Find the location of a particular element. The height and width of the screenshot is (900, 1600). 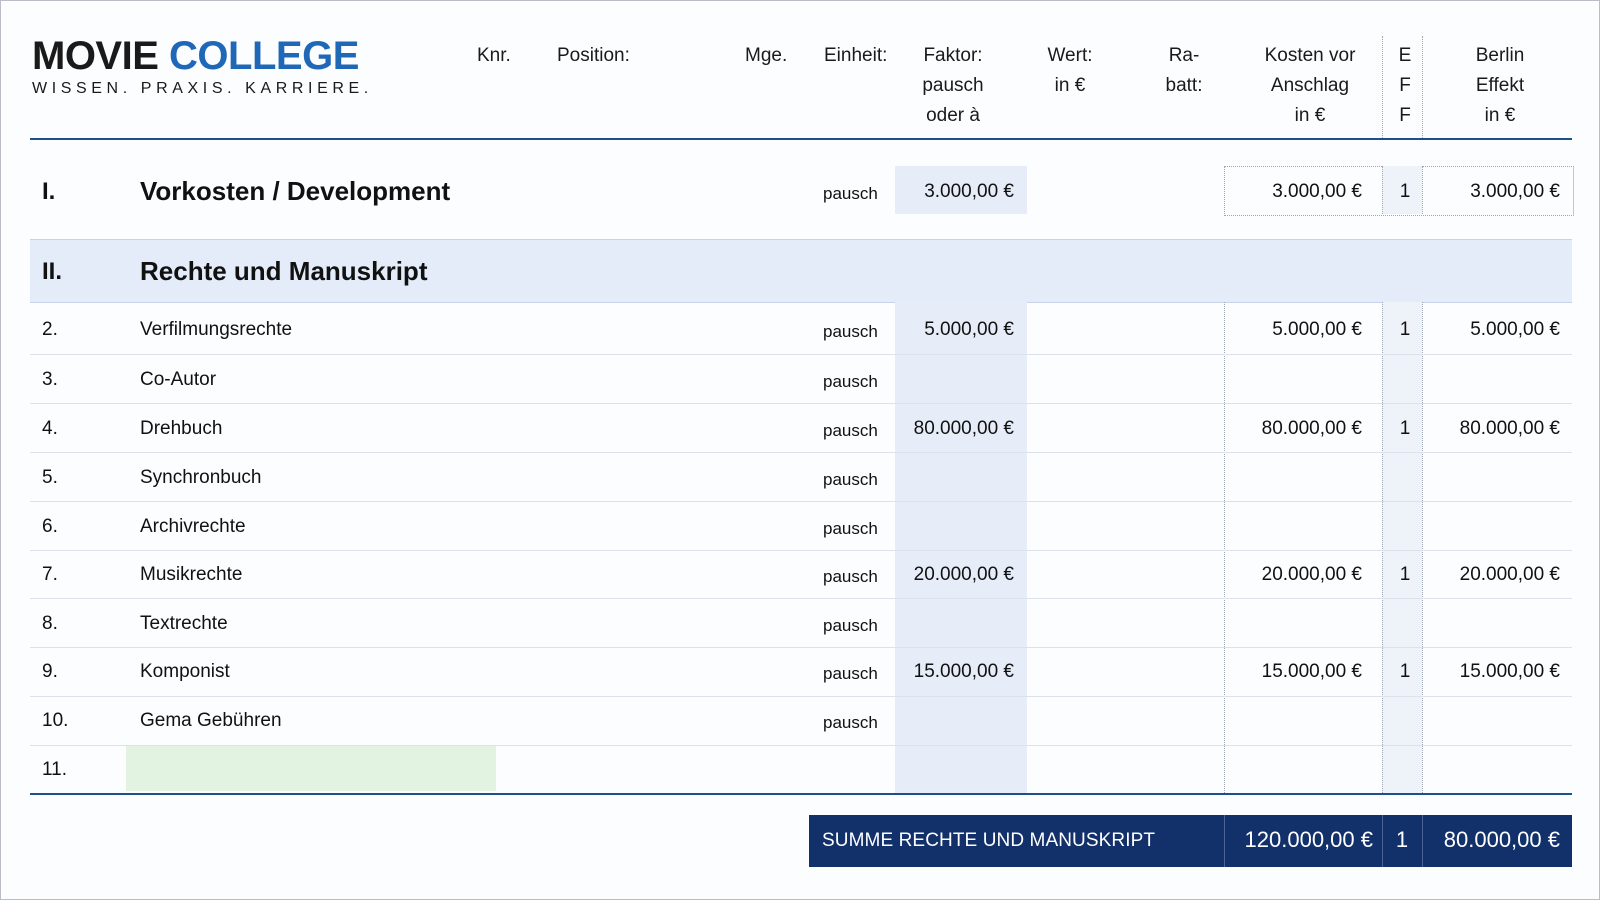

row-position: Co-Autor is located at coordinates (178, 379).